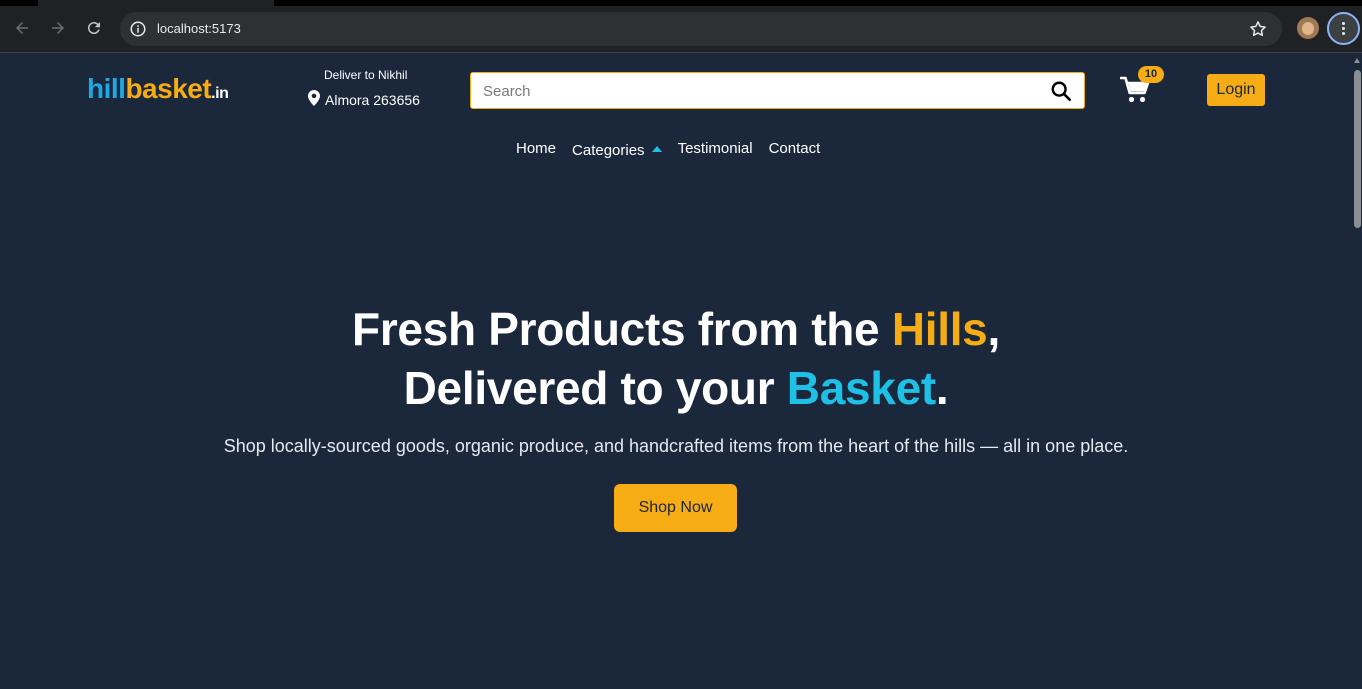 The image size is (1362, 689). What do you see at coordinates (106, 88) in the screenshot?
I see `logo-part-hill: hill` at bounding box center [106, 88].